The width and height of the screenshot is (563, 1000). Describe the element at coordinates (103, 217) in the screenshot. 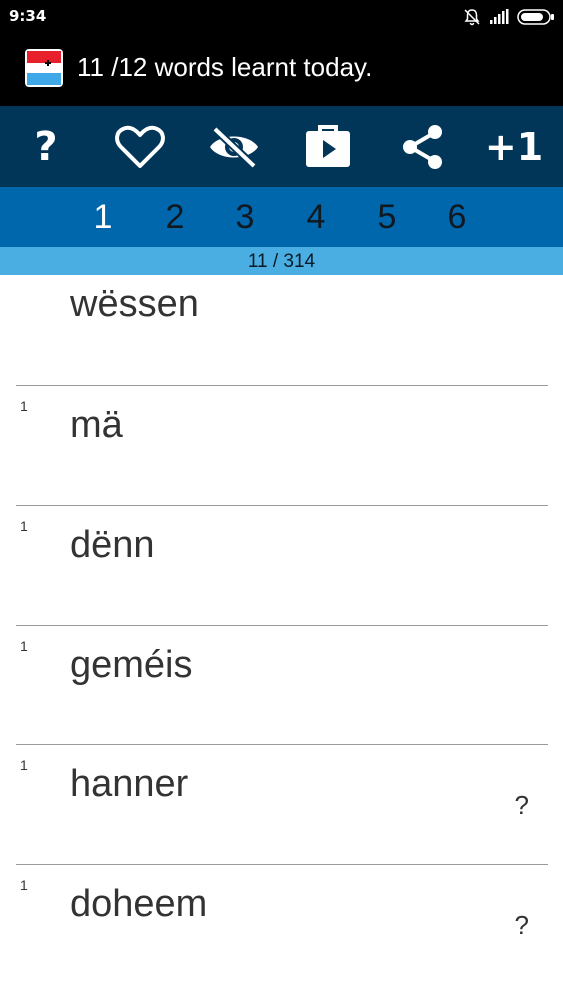

I see `level-tab-1: 1` at that location.